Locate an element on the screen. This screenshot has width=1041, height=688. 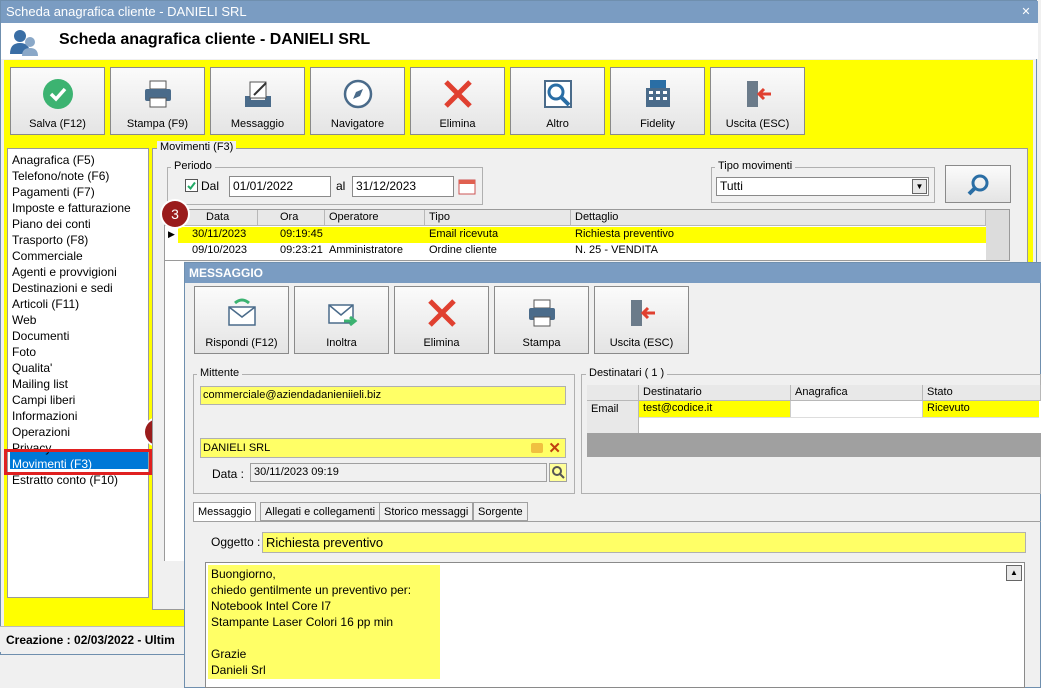
customer-icon is located at coordinates (24, 43).